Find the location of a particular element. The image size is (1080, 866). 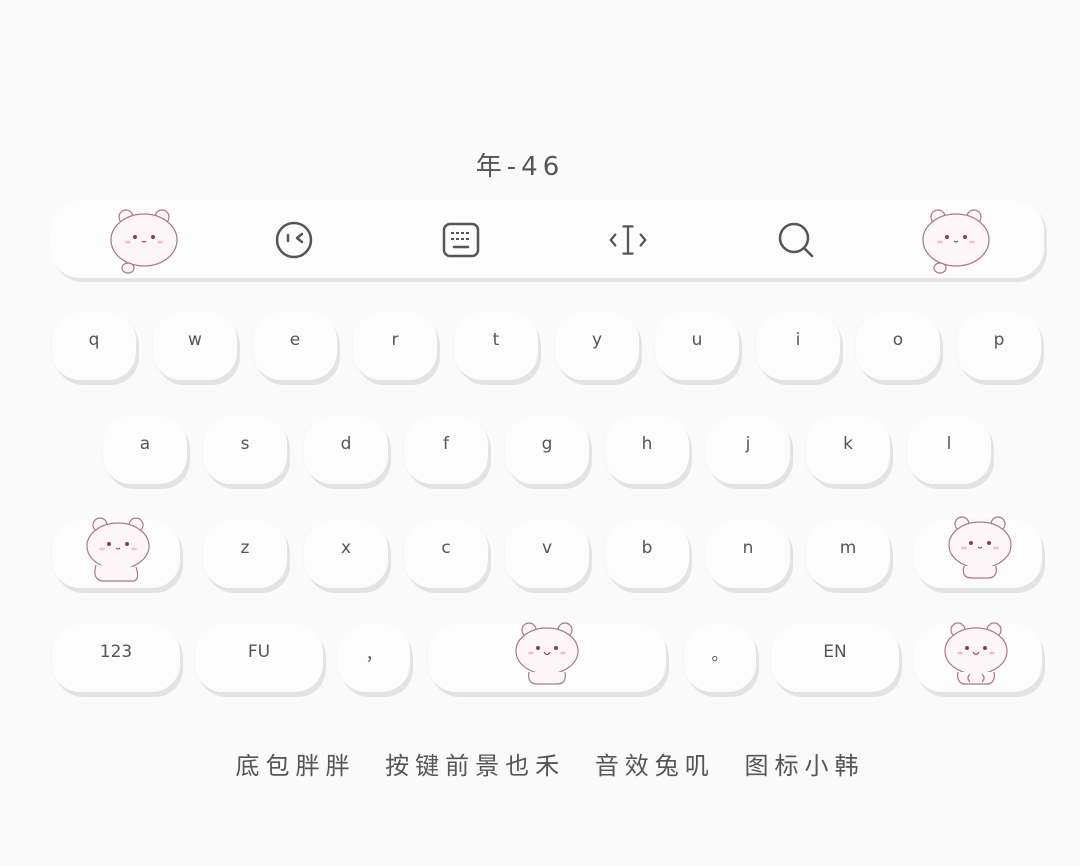

key-m: m is located at coordinates (848, 554).